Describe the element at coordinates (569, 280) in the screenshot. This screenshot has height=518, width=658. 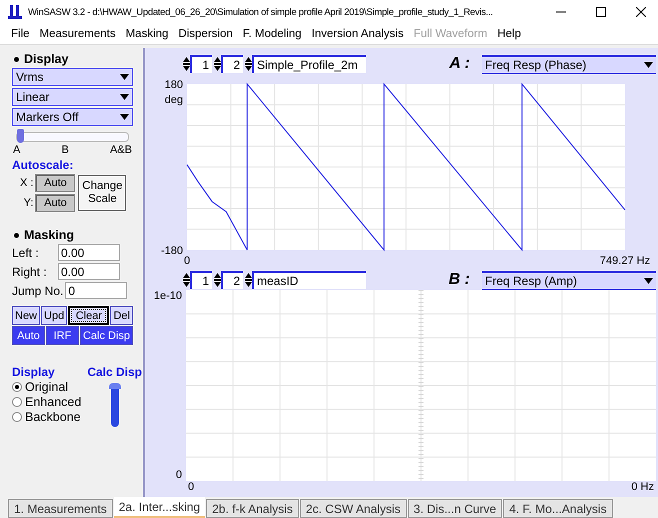
I see `plot-type-dropdown: Freq Resp (Amp)` at that location.